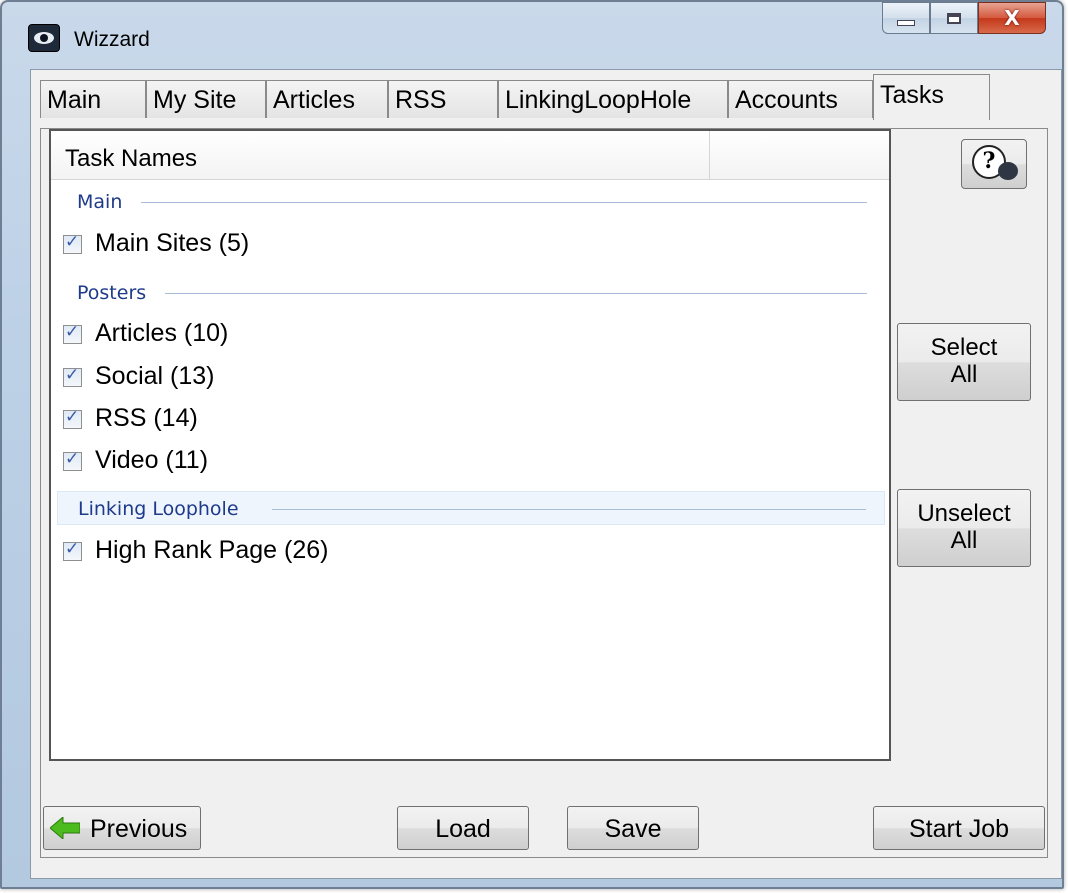 The image size is (1068, 893). Describe the element at coordinates (964, 513) in the screenshot. I see `unselect-all-label-line1: Unselect` at that location.